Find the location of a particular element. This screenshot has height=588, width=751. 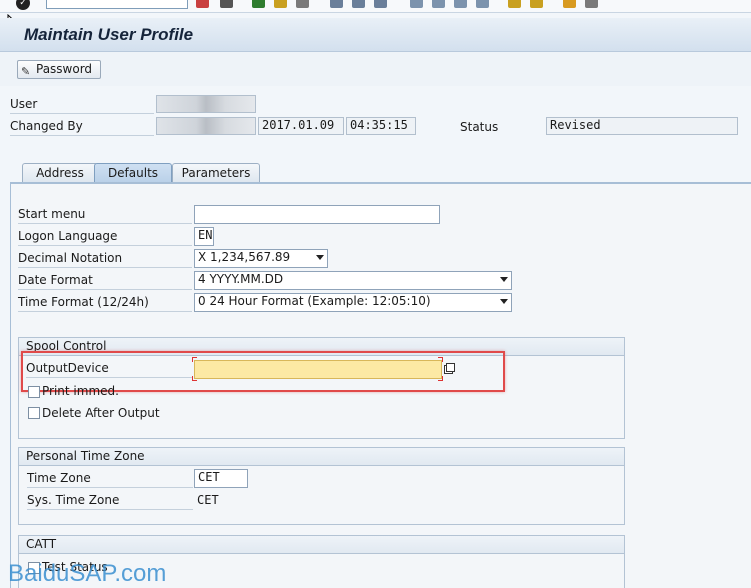

title-bar: Maintain User Profile is located at coordinates (375, 35).